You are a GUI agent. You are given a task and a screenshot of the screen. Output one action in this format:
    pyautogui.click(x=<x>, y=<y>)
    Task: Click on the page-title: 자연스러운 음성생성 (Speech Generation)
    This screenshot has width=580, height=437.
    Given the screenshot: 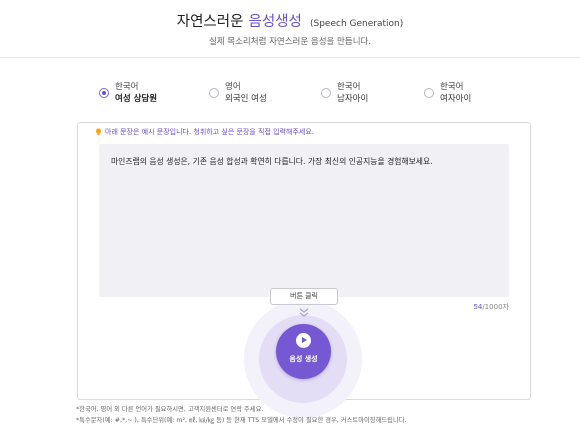 What is the action you would take?
    pyautogui.click(x=290, y=20)
    